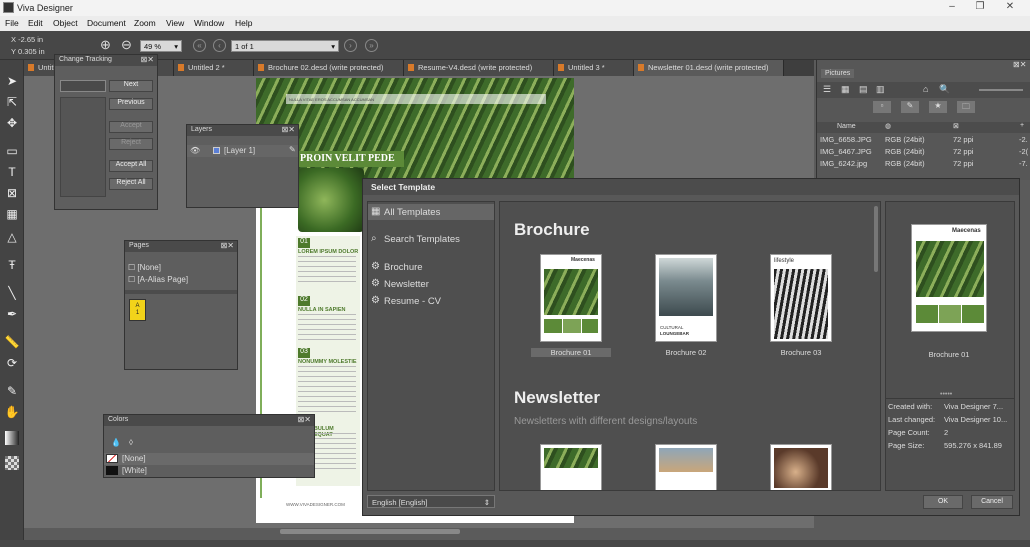 The image size is (1030, 547). Describe the element at coordinates (888, 126) in the screenshot. I see `color-mode-icon: ◍` at that location.